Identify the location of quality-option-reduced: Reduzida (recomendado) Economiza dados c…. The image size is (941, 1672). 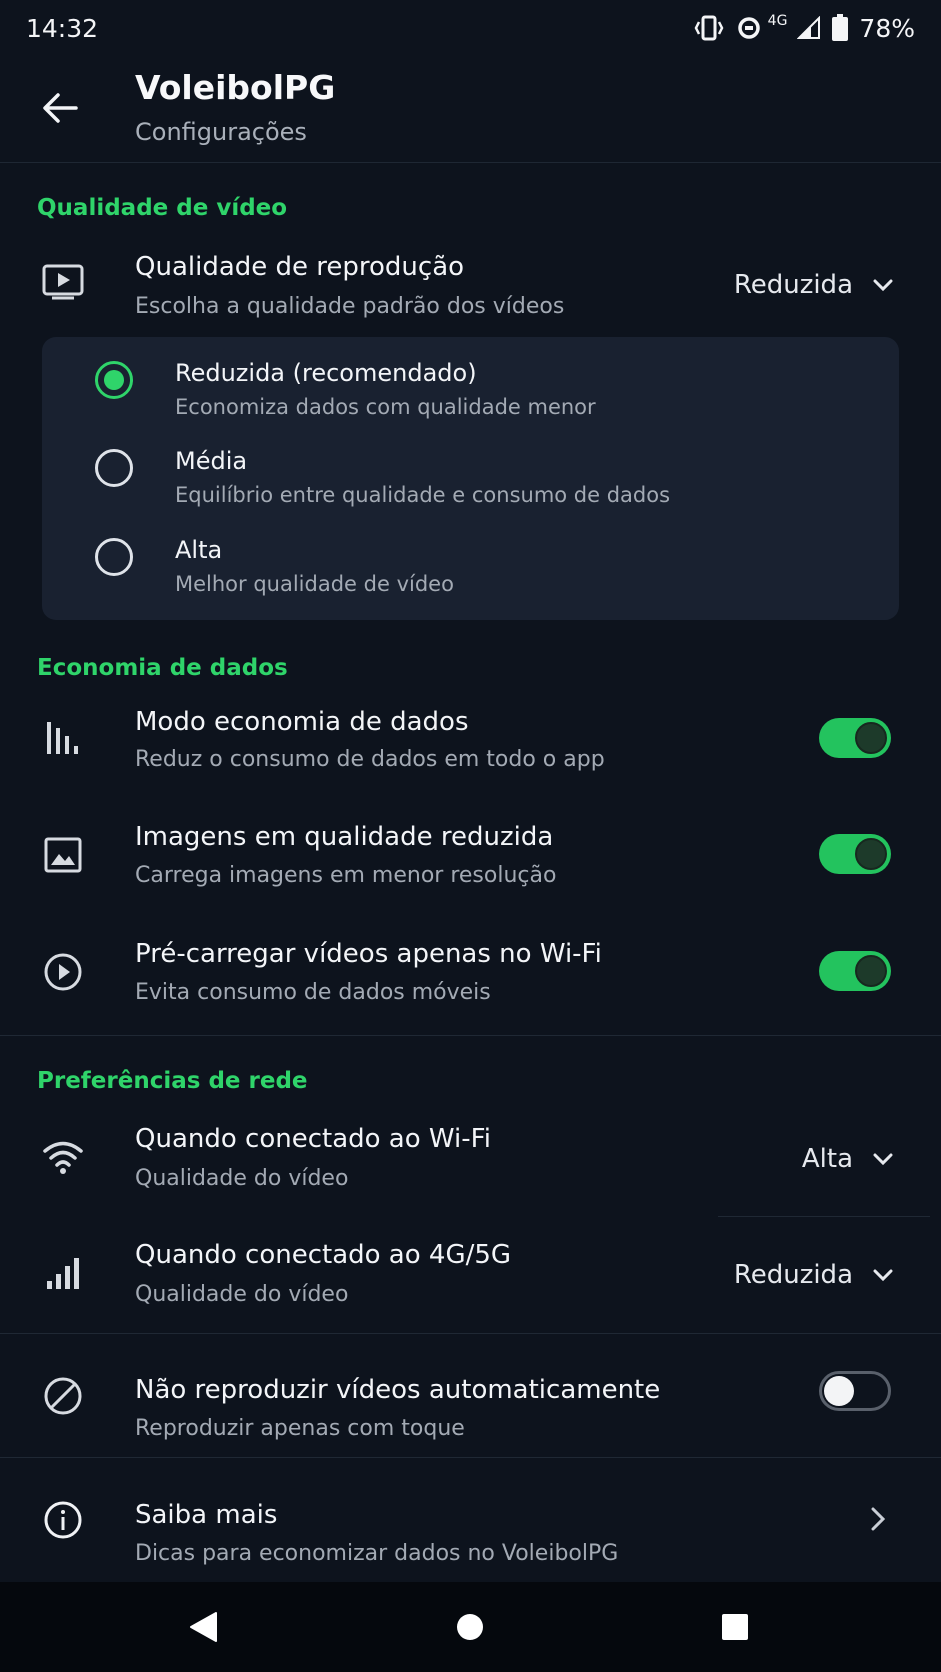
(470, 380).